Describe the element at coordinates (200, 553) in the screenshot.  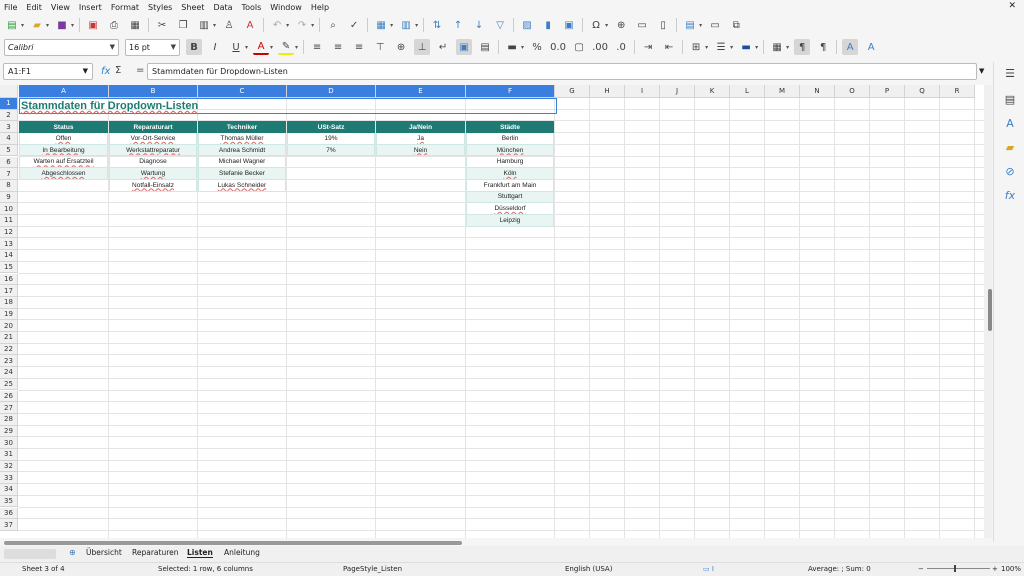
I see `sheet-tab: Listen` at that location.